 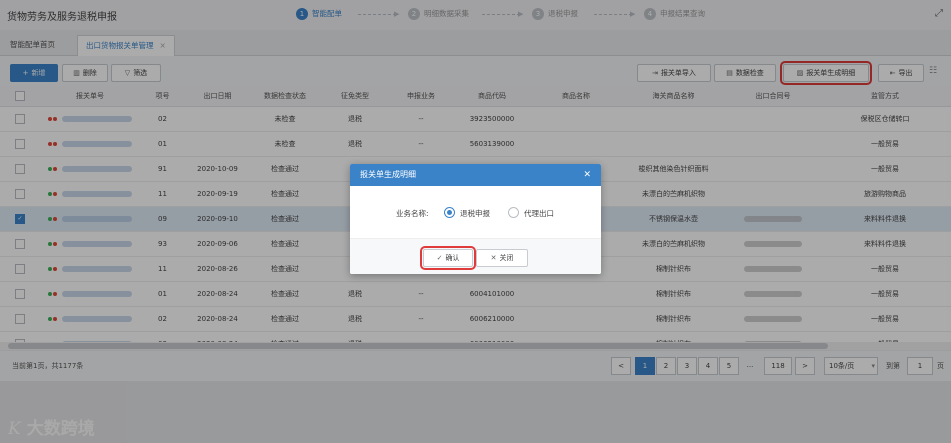 I want to click on radio-tax-refund, so click(x=449, y=212).